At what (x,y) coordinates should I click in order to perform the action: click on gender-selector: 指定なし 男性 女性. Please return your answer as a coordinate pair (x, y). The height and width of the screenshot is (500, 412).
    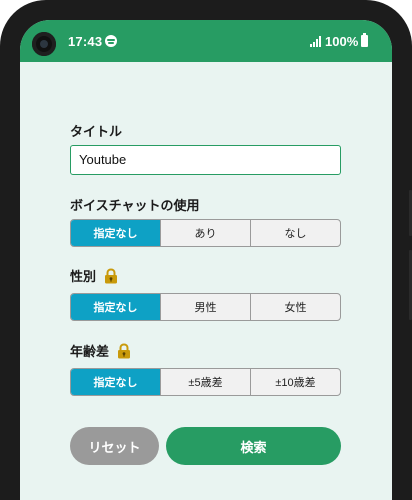
    Looking at the image, I should click on (205, 307).